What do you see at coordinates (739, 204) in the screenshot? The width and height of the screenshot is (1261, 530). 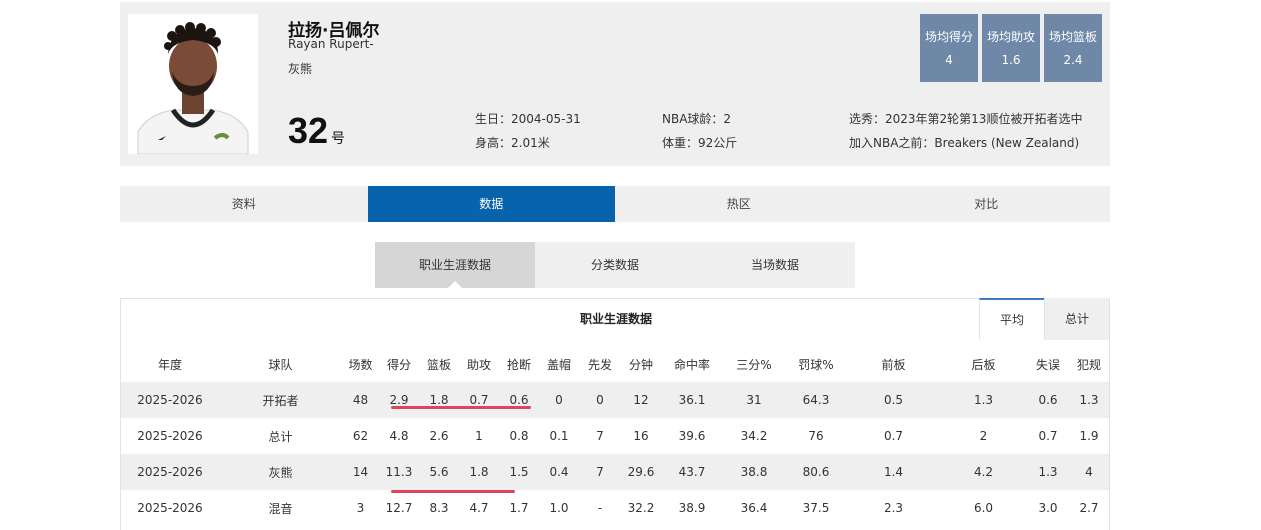 I see `tab-hotzone: 热区` at bounding box center [739, 204].